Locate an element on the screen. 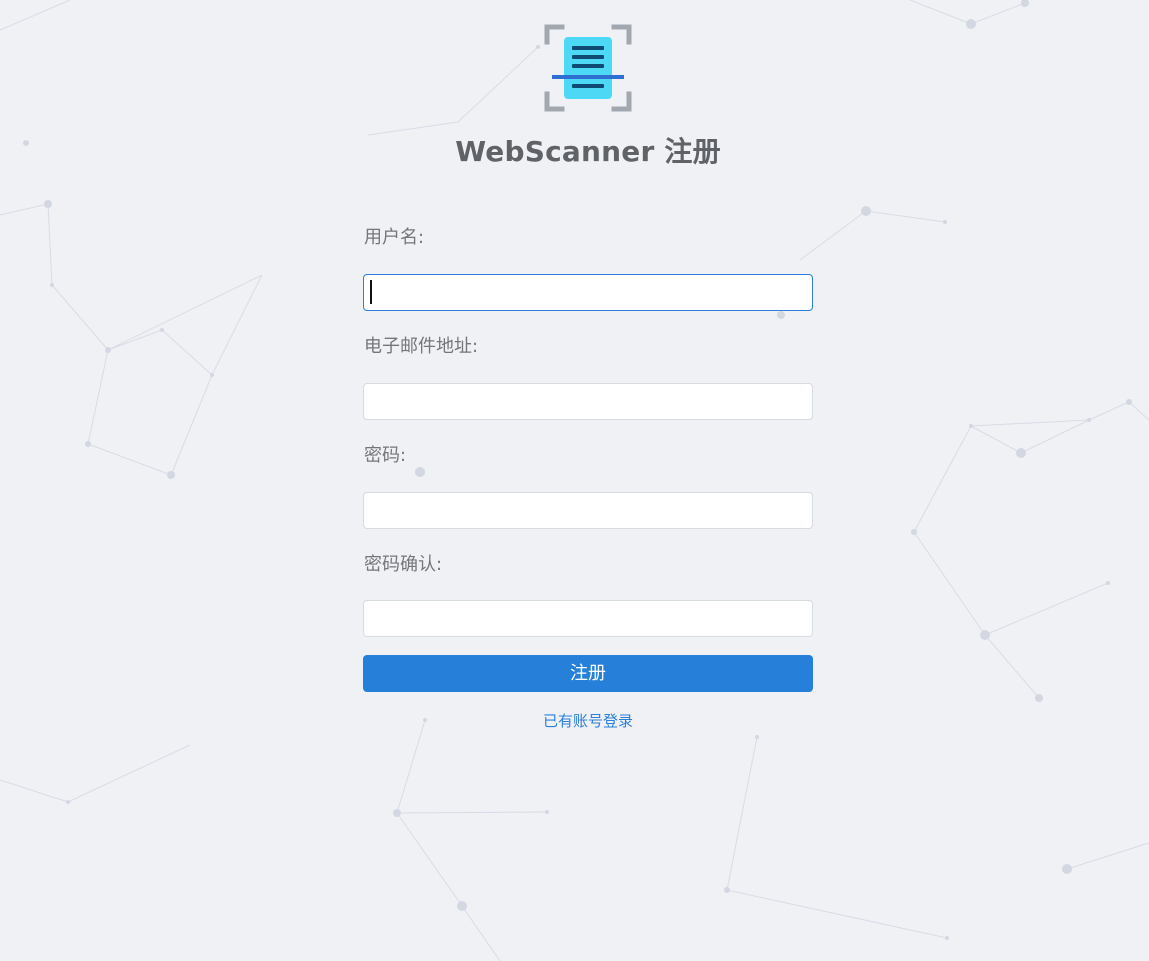 The image size is (1149, 961). login-link: 已有账号登录 is located at coordinates (588, 721).